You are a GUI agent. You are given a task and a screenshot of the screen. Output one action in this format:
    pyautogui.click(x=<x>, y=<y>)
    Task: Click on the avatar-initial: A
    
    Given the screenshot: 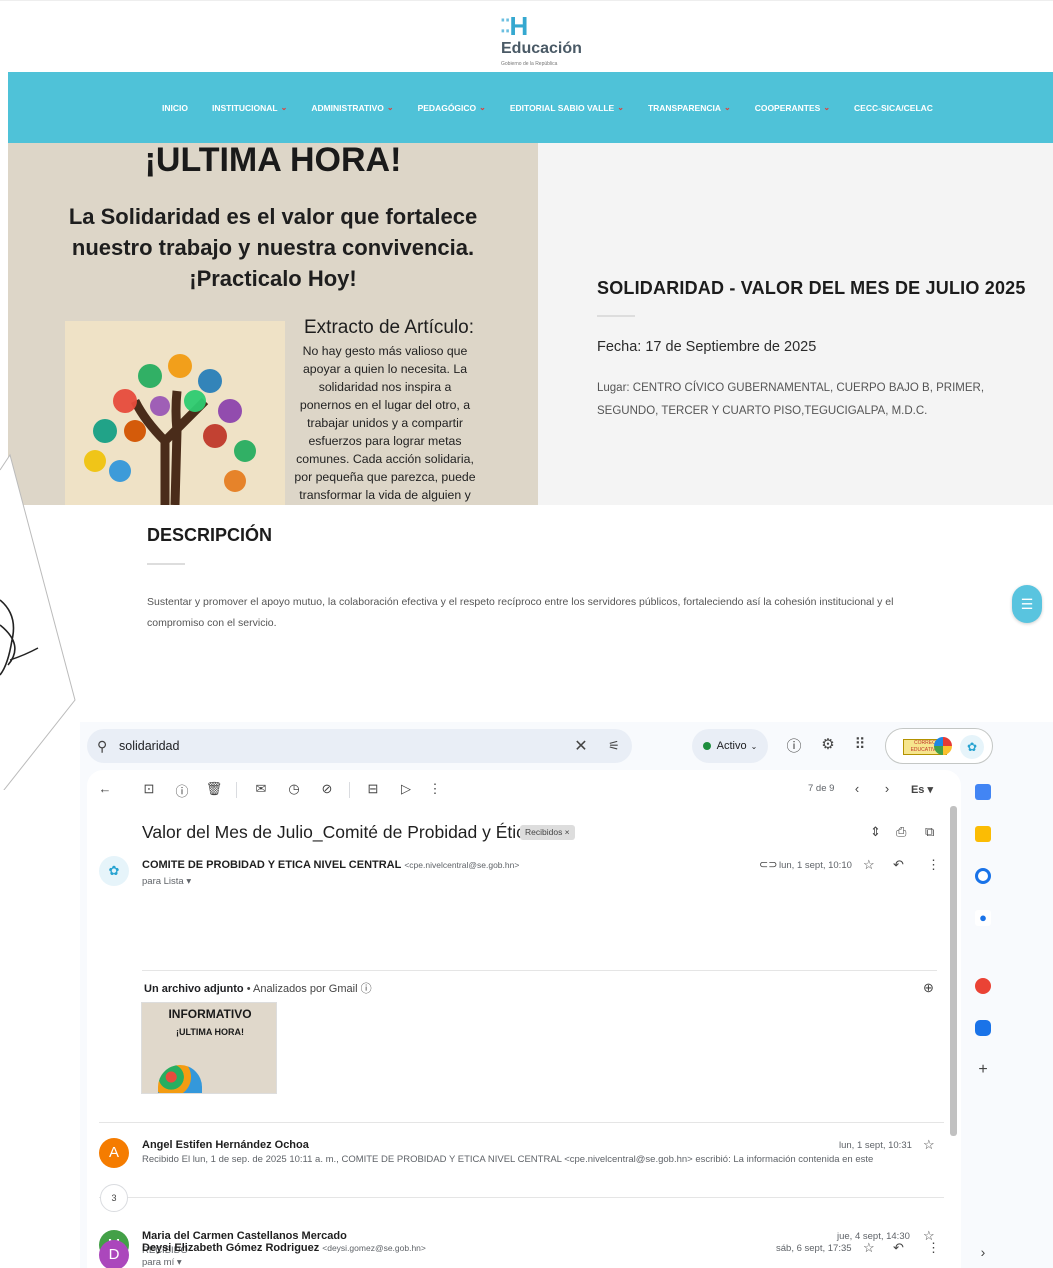 What is the action you would take?
    pyautogui.click(x=113, y=1152)
    